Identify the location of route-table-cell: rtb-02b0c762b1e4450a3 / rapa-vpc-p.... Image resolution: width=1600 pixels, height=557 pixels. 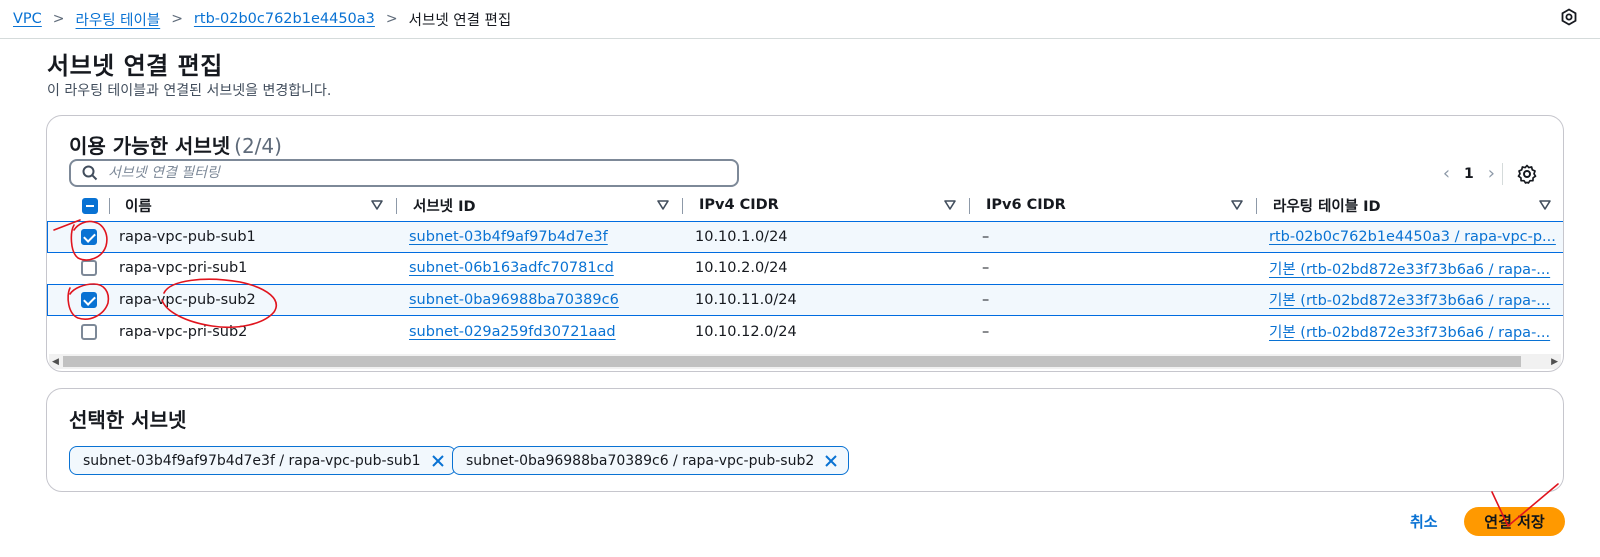
(1410, 237).